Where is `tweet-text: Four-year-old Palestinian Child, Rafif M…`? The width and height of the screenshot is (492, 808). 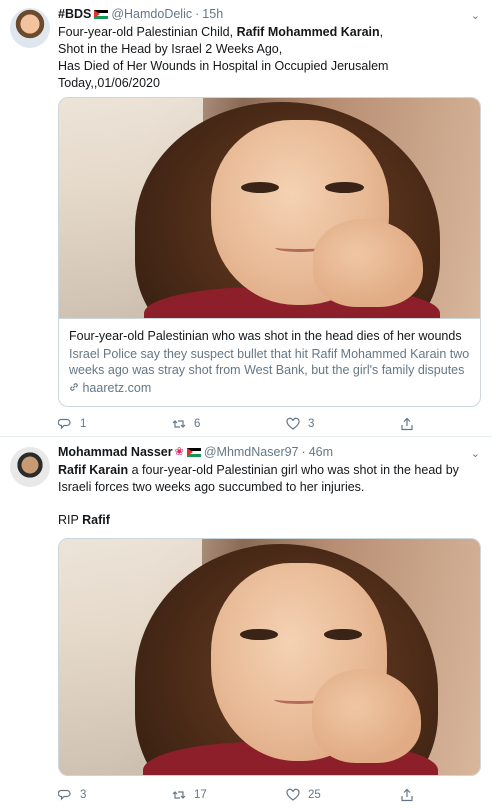 tweet-text: Four-year-old Palestinian Child, Rafif M… is located at coordinates (269, 58).